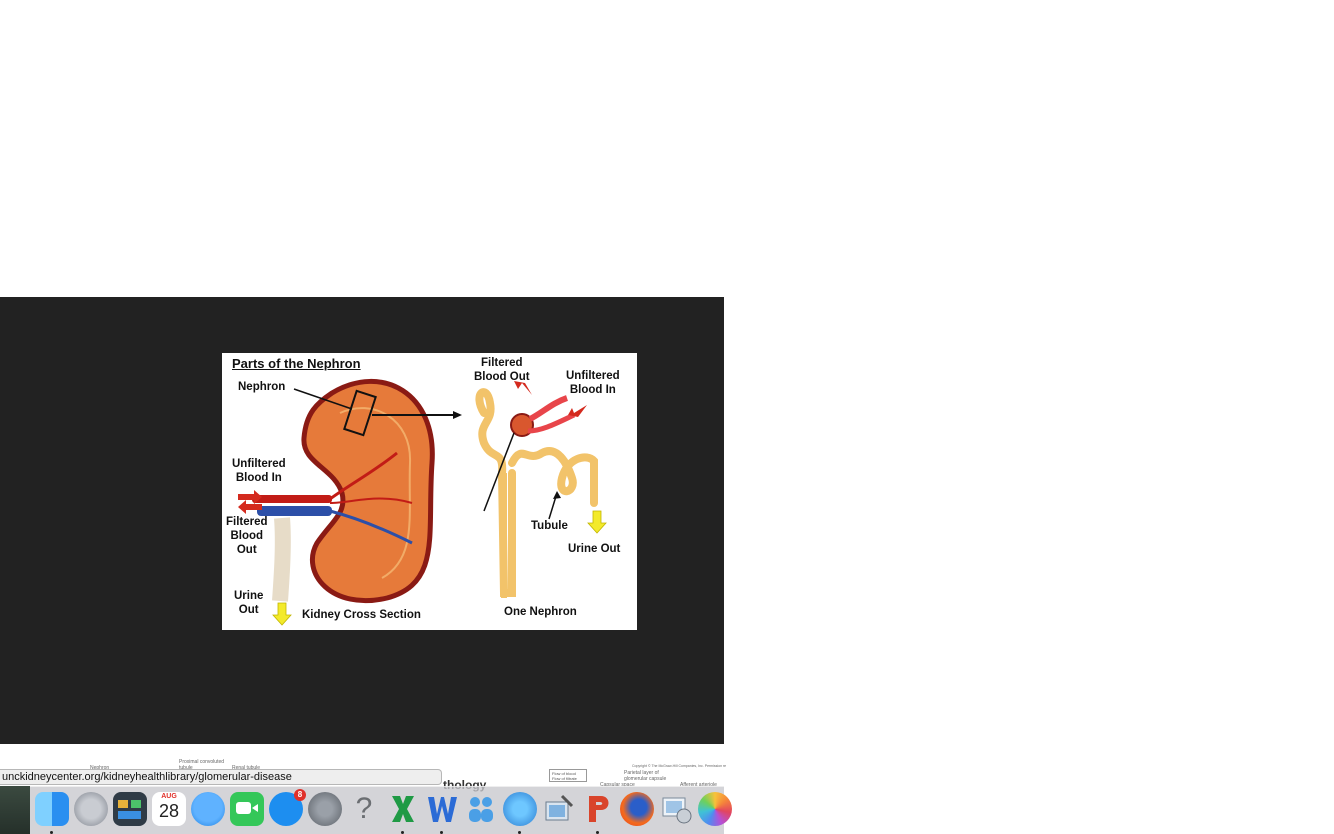 This screenshot has height=834, width=1334. I want to click on mission-control-icon, so click(130, 809).